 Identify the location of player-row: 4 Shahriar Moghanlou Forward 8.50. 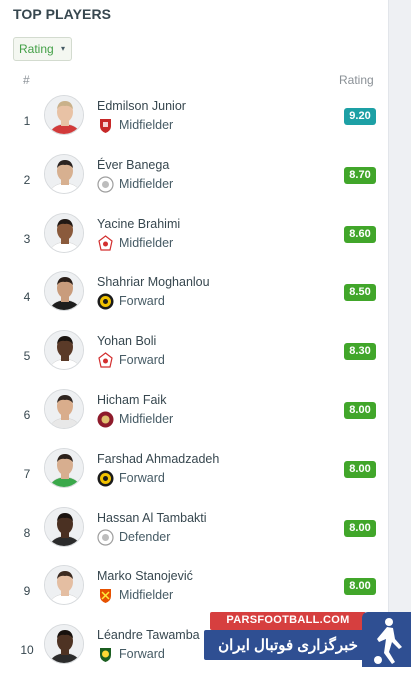
(194, 300).